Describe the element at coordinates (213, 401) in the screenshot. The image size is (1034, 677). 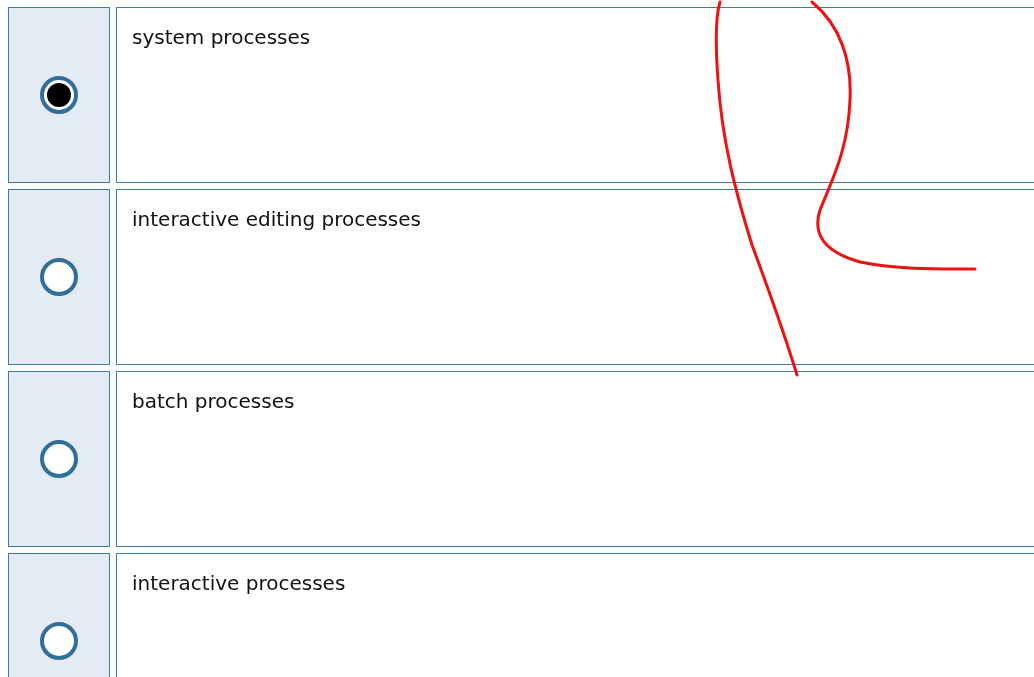
I see `answer-option-text: batch processes` at that location.